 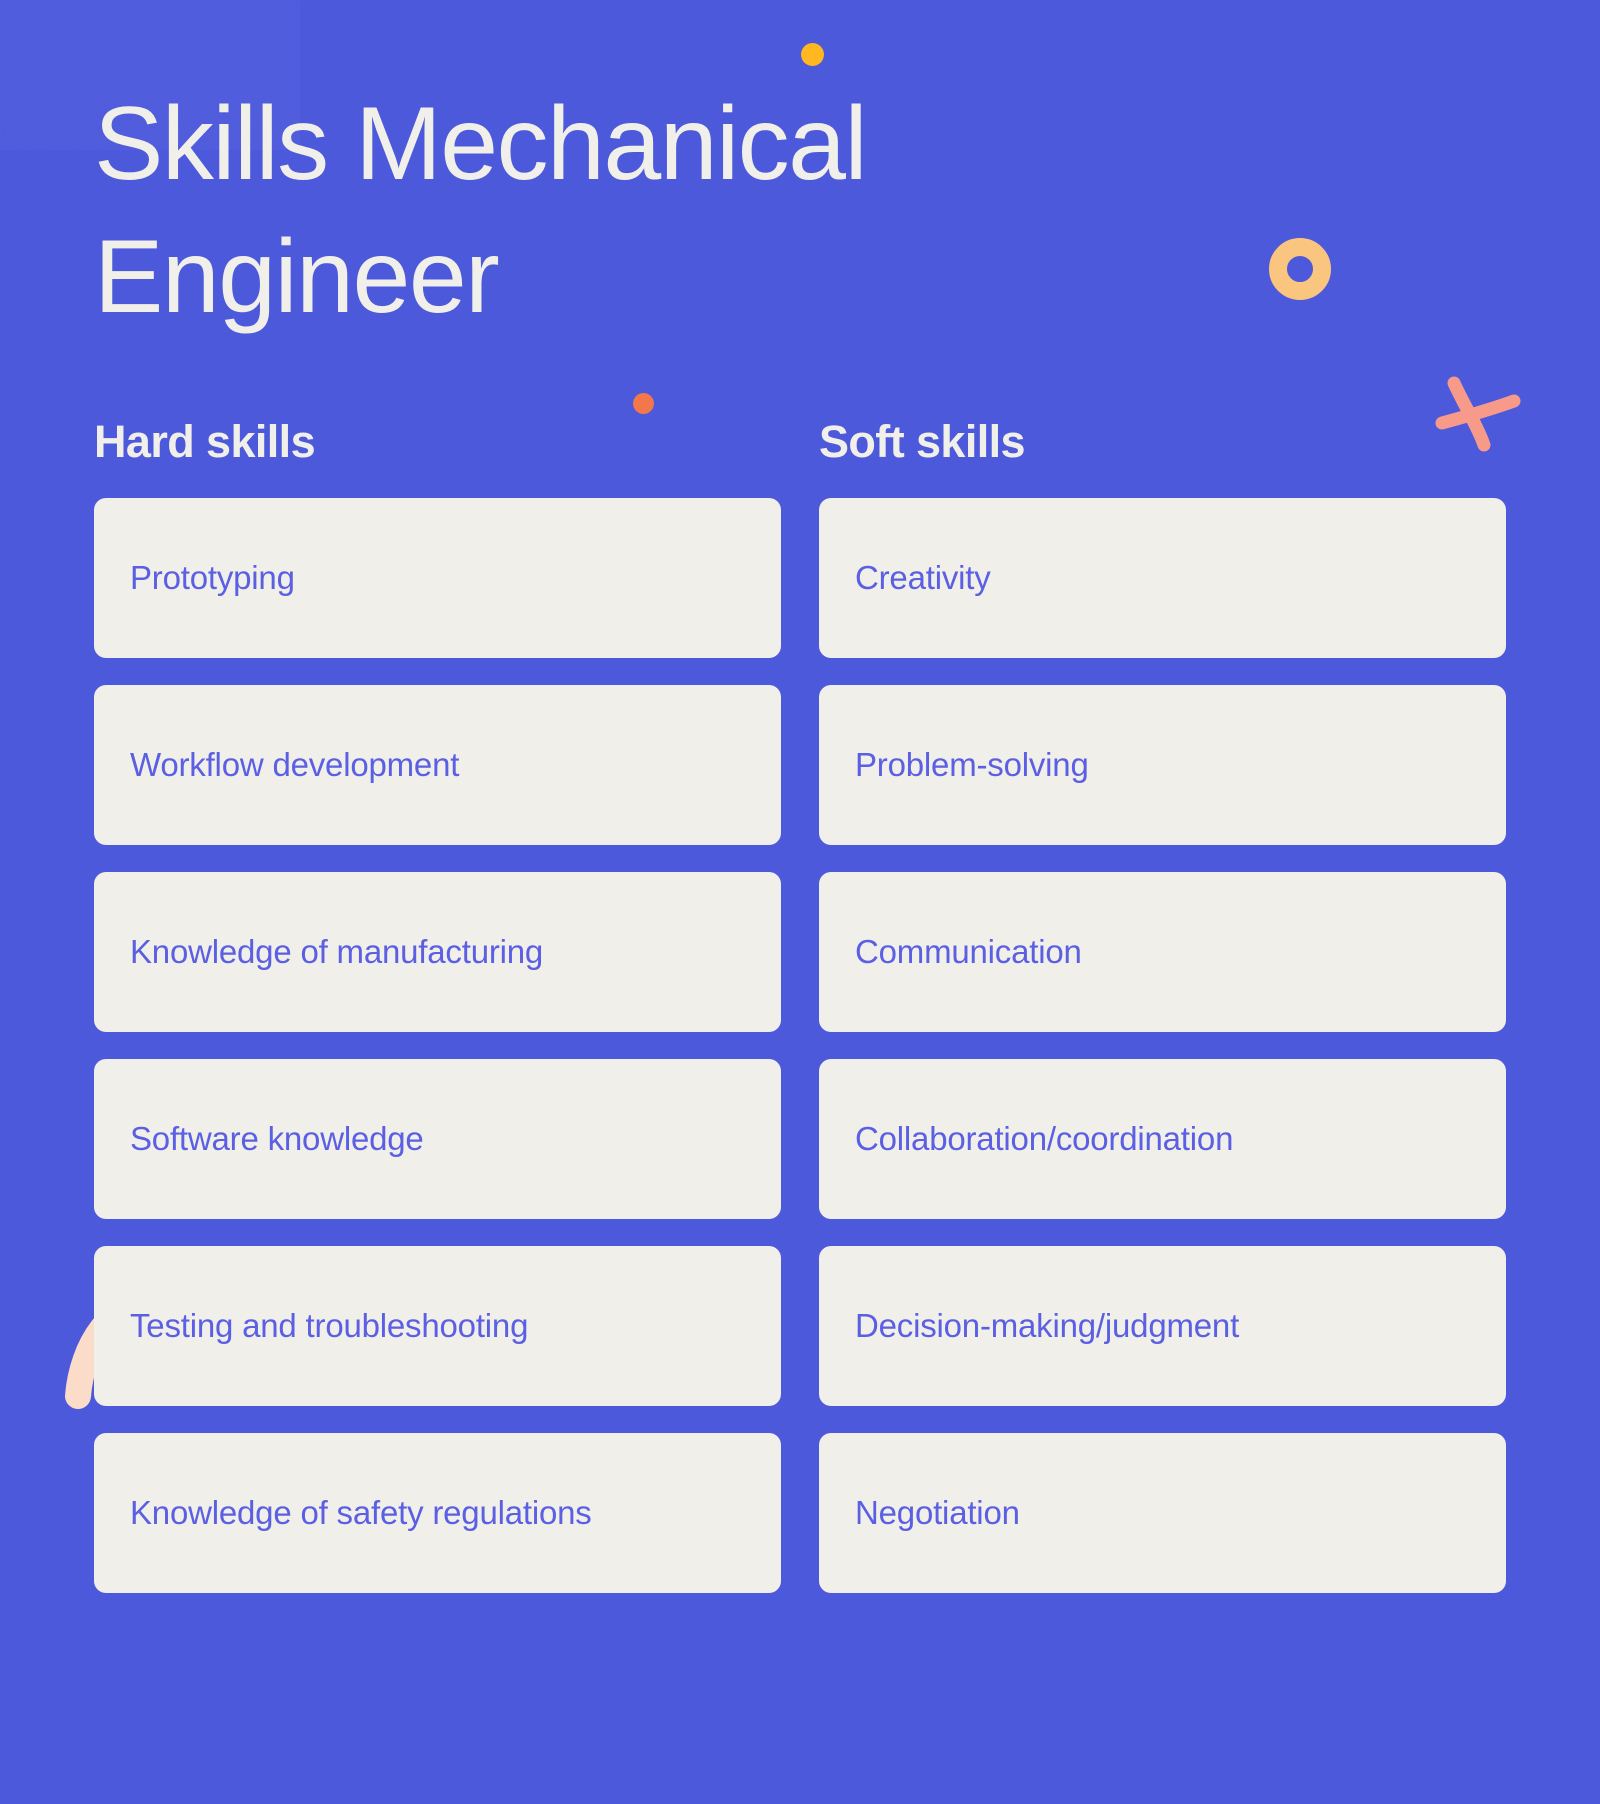 What do you see at coordinates (361, 1513) in the screenshot?
I see `skill-label: Knowledge of safety regulations` at bounding box center [361, 1513].